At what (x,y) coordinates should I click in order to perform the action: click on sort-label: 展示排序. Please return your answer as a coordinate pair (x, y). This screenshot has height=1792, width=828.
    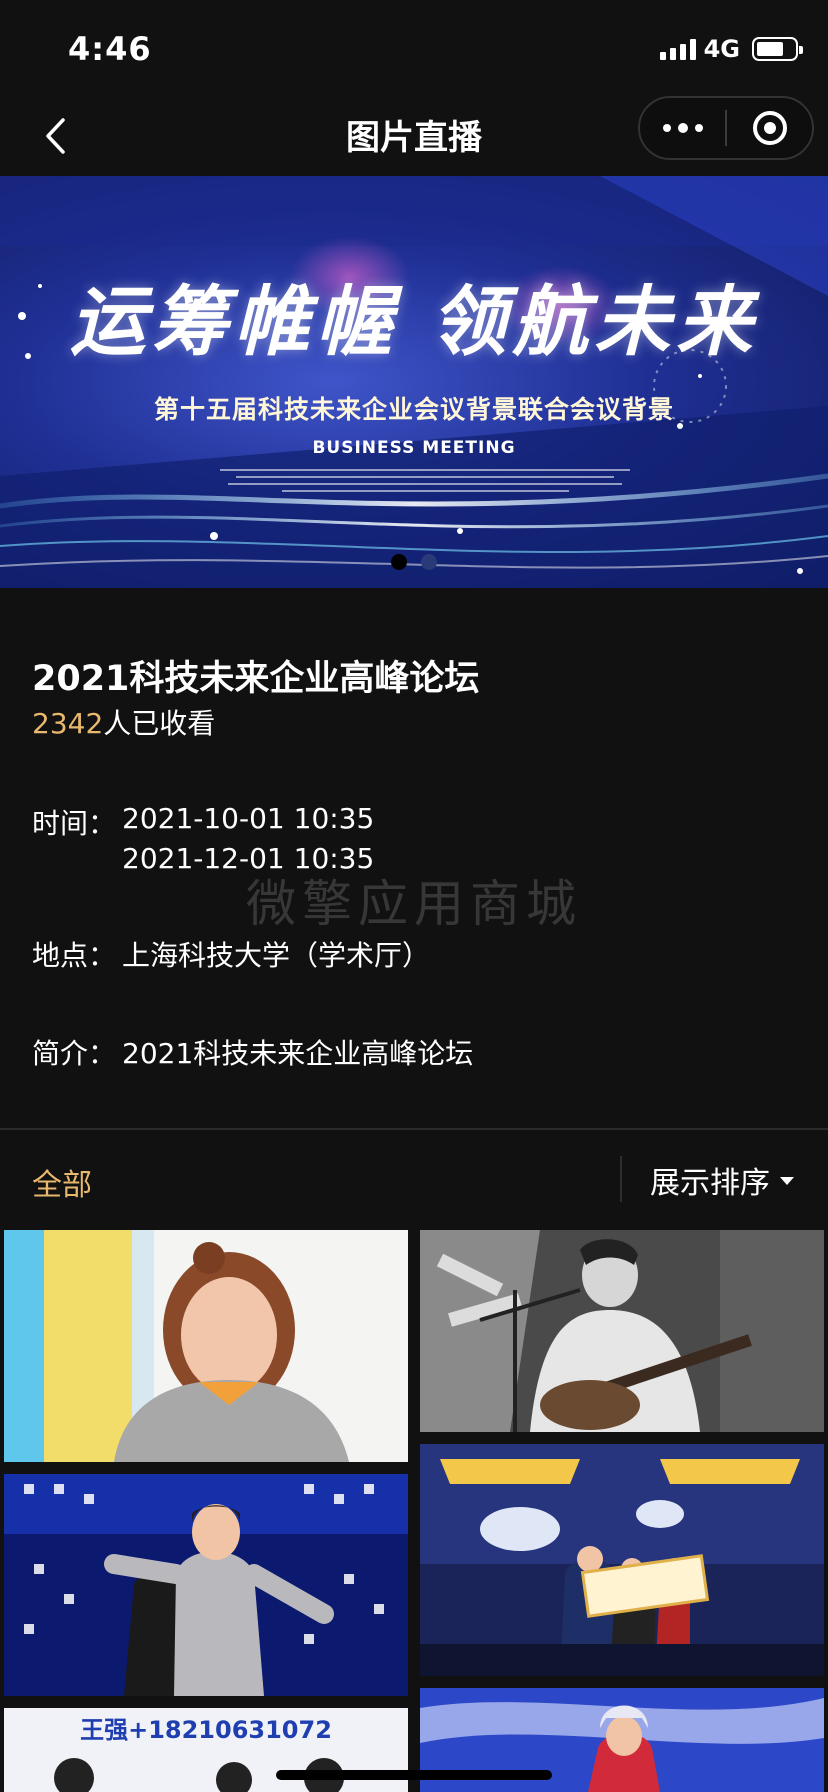
    Looking at the image, I should click on (710, 1183).